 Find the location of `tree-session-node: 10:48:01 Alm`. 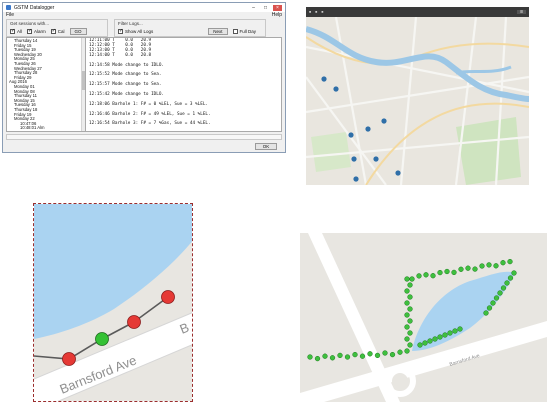

tree-session-node: 10:48:01 Alm is located at coordinates (46, 128).